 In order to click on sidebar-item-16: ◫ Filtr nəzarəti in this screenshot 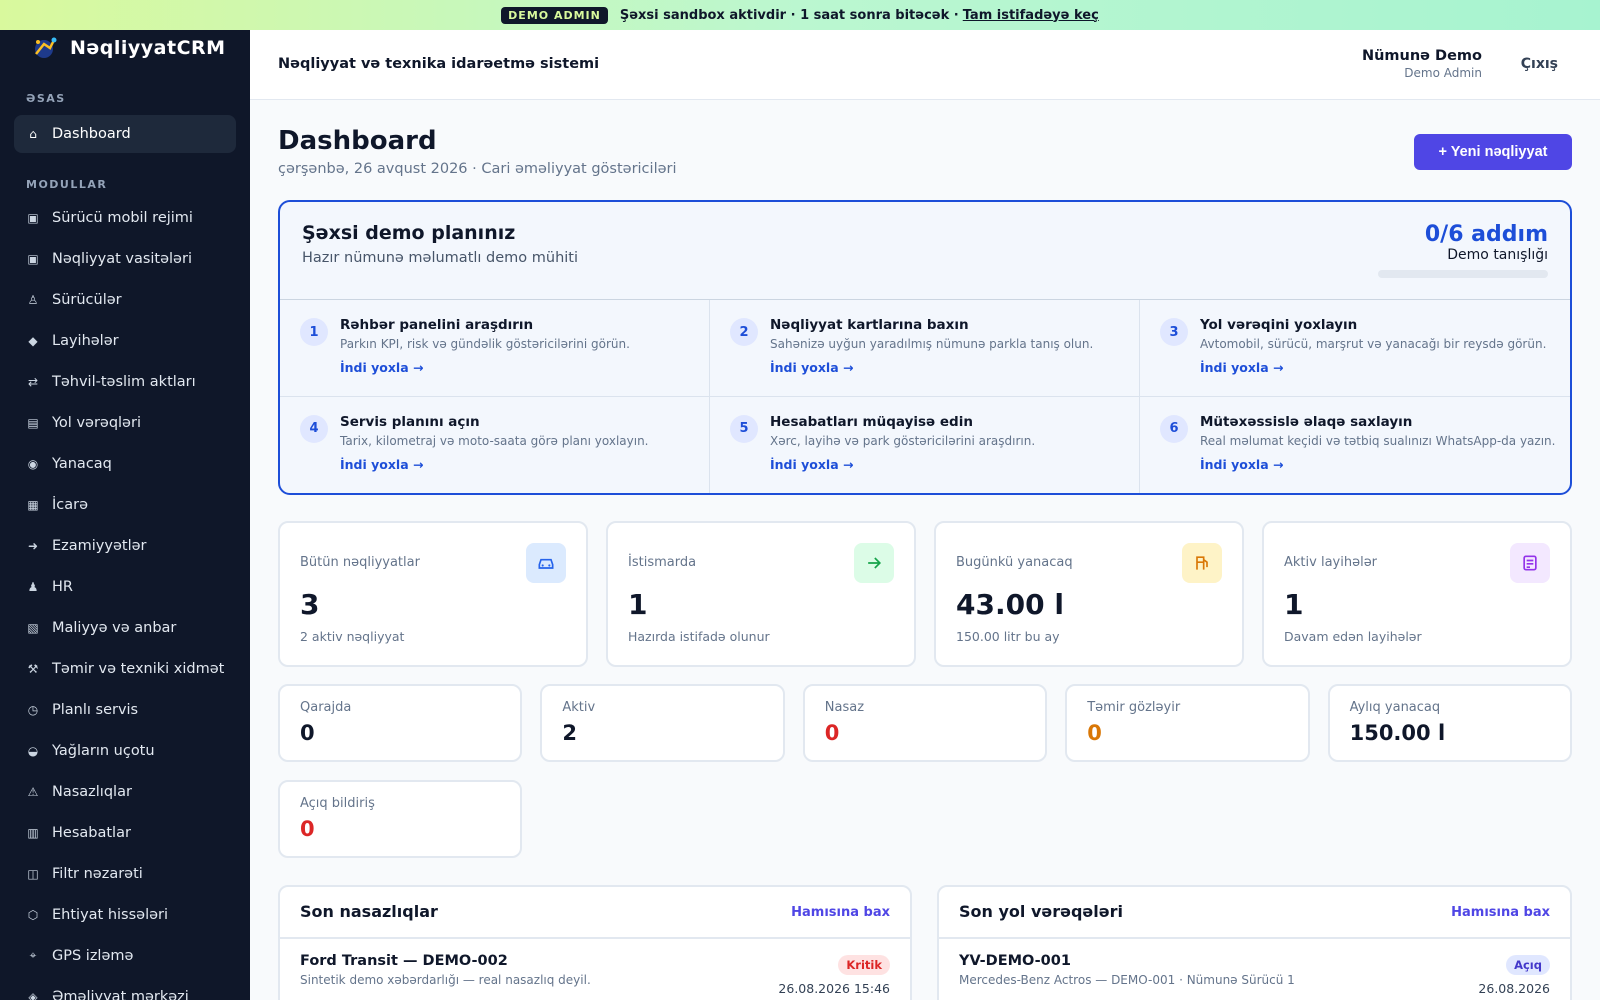, I will do `click(125, 873)`.